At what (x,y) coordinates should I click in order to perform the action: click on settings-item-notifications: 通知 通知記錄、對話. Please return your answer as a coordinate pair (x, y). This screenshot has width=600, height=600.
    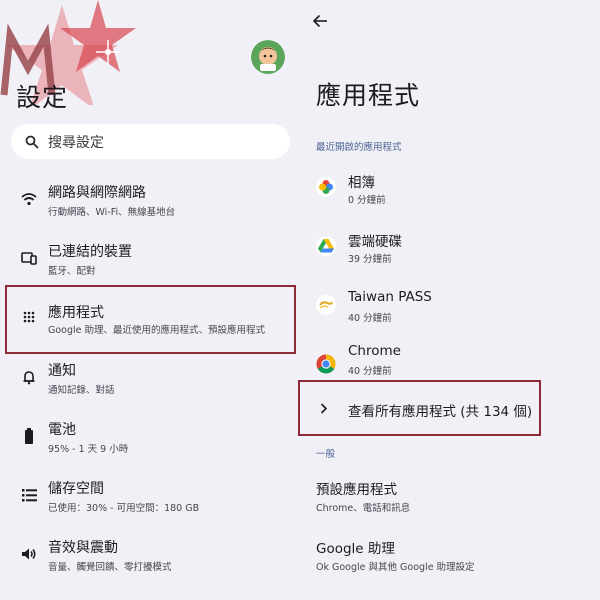
    Looking at the image, I should click on (150, 381).